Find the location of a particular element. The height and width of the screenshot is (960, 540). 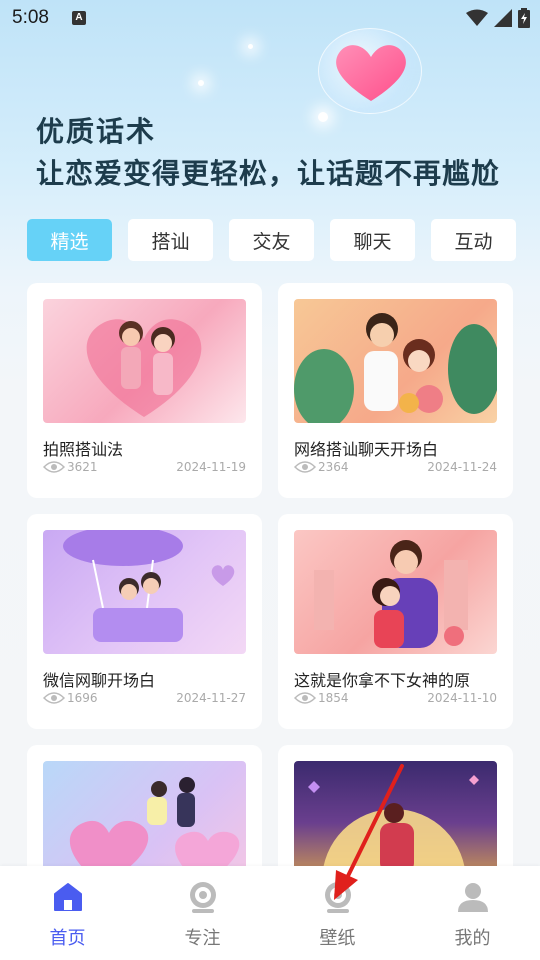

card-title: 拍照搭讪法 is located at coordinates (83, 449).